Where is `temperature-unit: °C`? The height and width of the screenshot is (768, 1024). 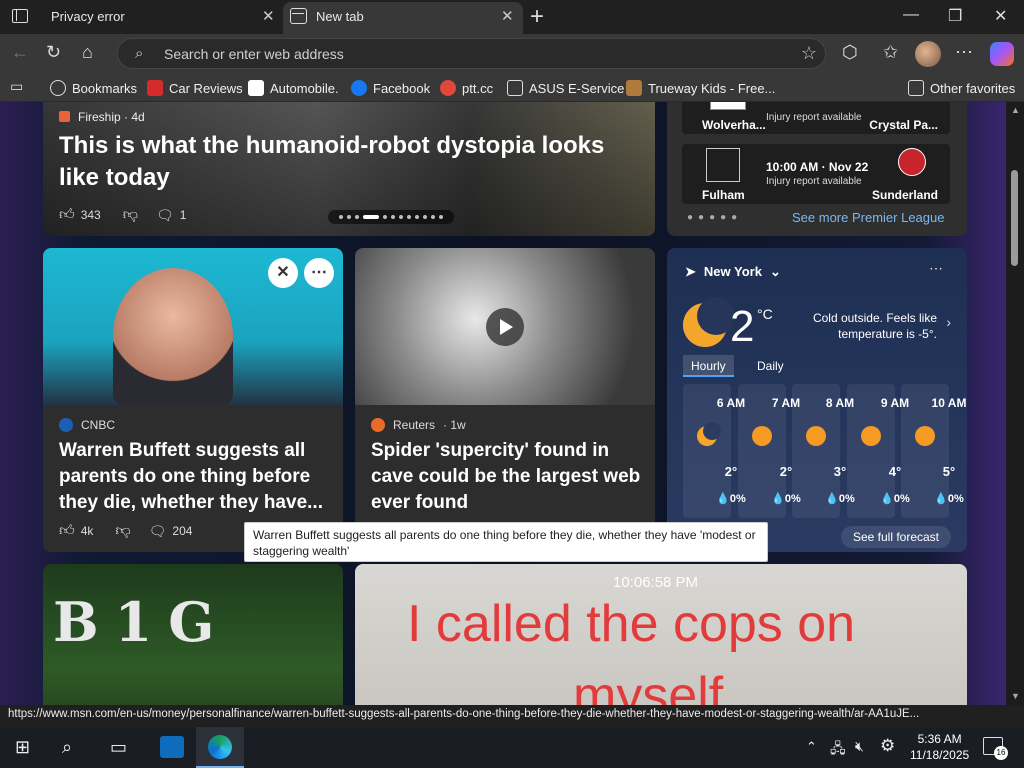 temperature-unit: °C is located at coordinates (765, 314).